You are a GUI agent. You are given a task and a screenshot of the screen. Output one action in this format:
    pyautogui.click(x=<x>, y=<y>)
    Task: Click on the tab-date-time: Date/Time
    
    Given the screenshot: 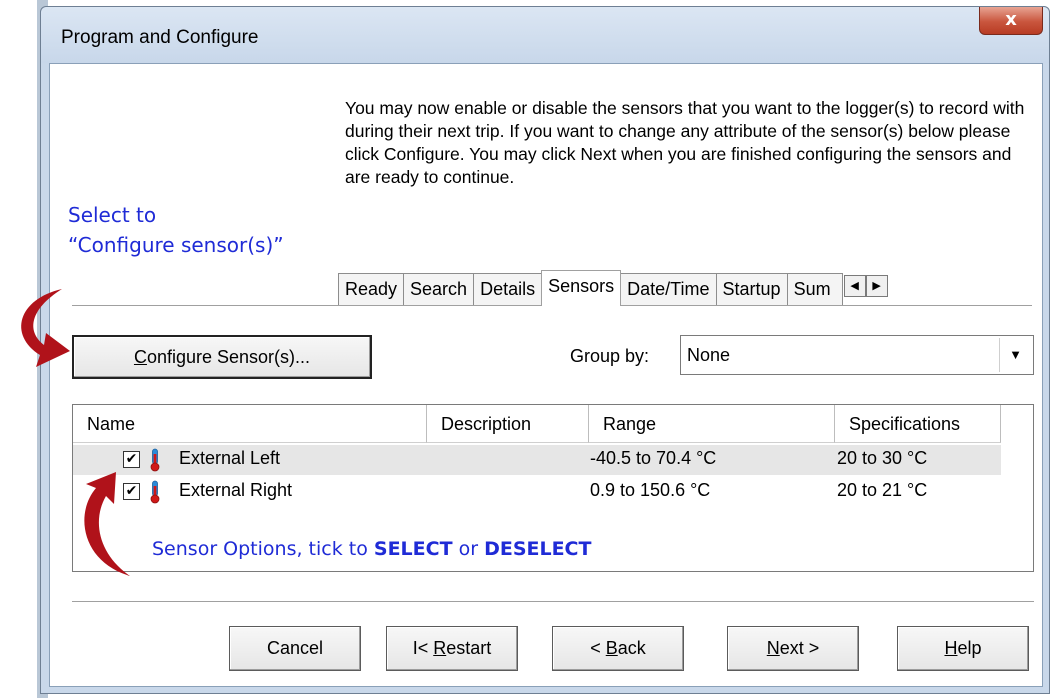 What is the action you would take?
    pyautogui.click(x=668, y=289)
    